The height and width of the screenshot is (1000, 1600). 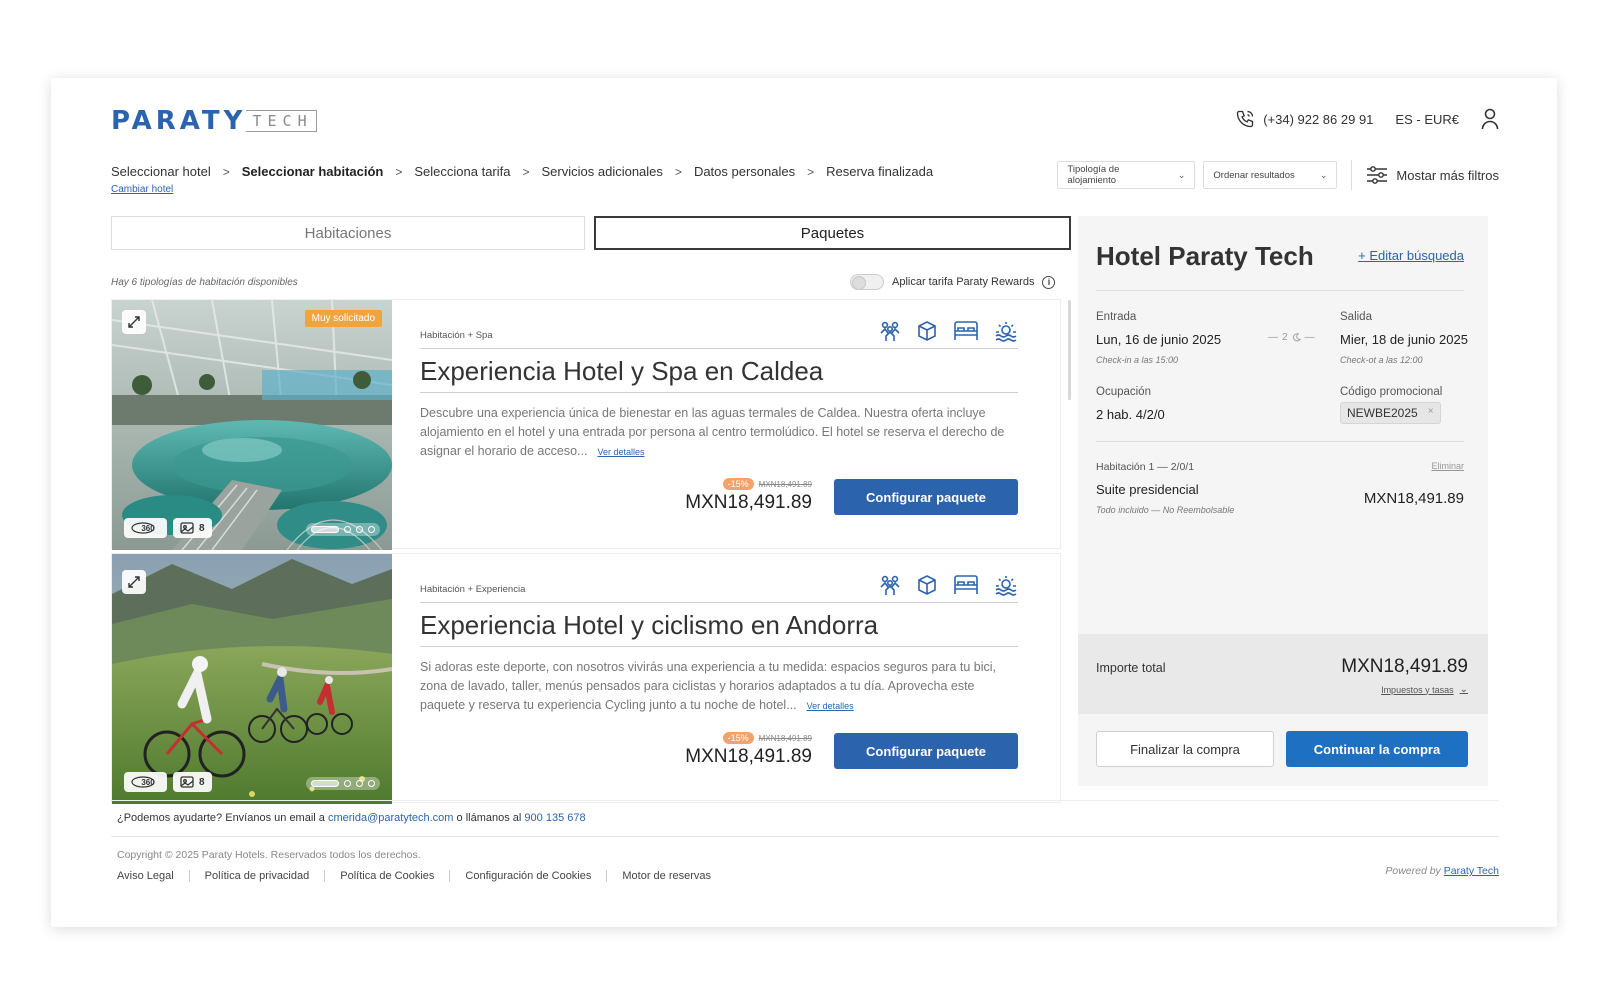 What do you see at coordinates (1424, 689) in the screenshot?
I see `taxes-toggle: Impuestos y tasas ⌄` at bounding box center [1424, 689].